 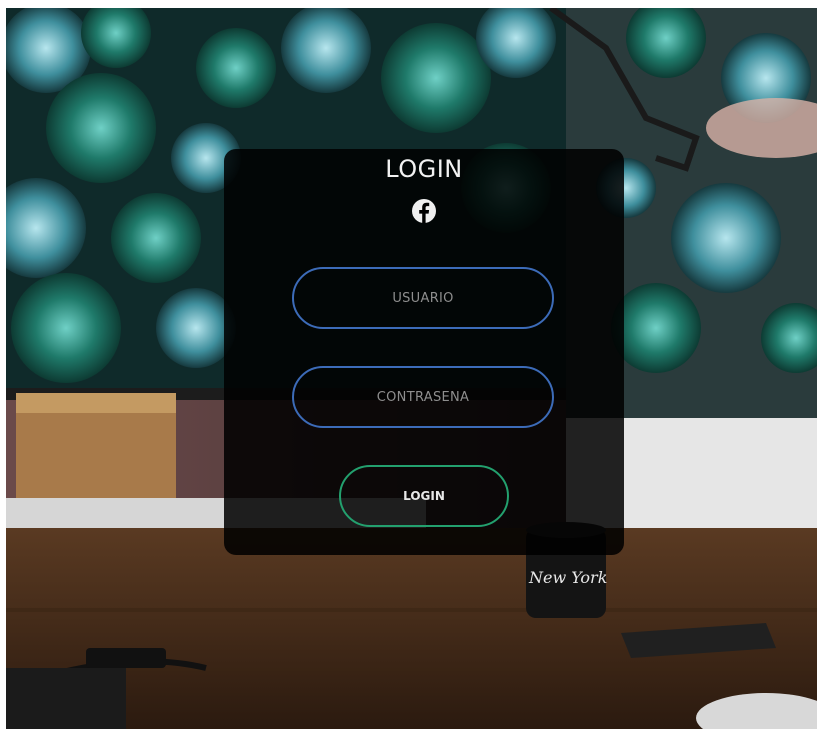 I want to click on login-title: LOGIN, so click(x=424, y=169).